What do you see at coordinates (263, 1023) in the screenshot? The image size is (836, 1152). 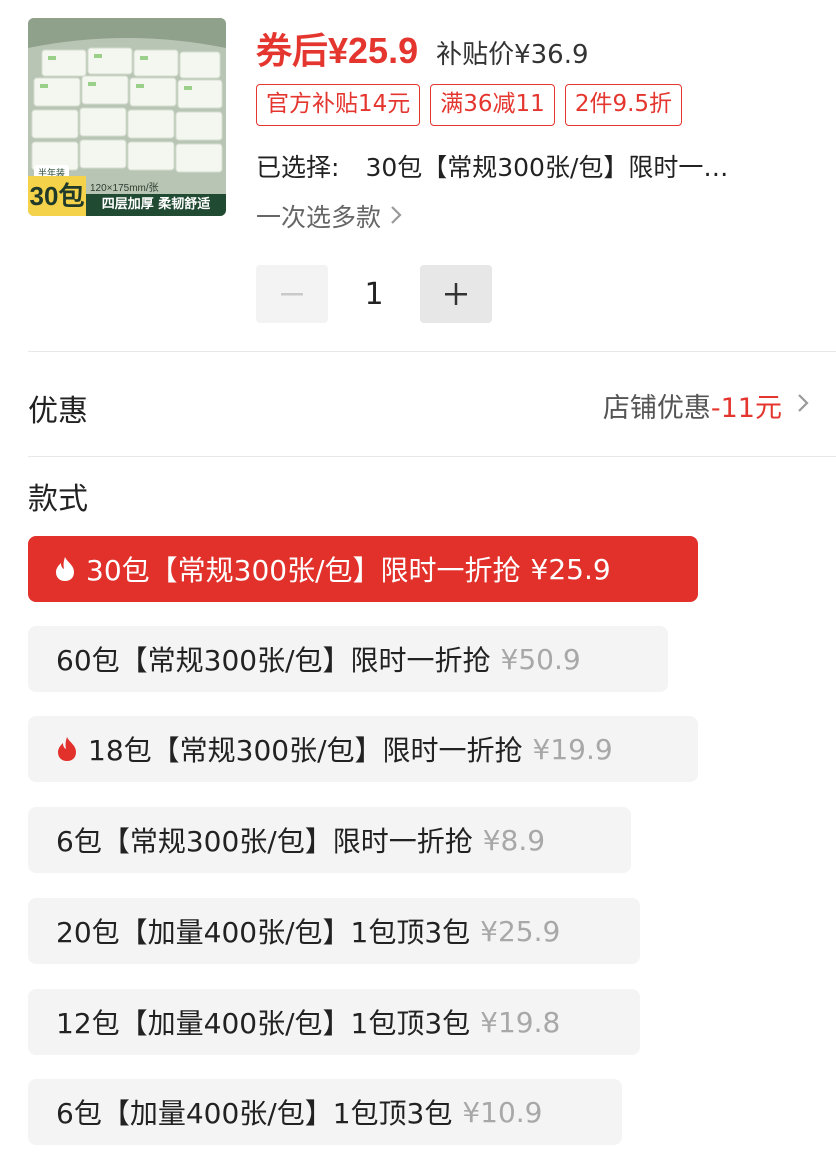 I see `variant-name: 12包【加量400张/包】1包顶3包` at bounding box center [263, 1023].